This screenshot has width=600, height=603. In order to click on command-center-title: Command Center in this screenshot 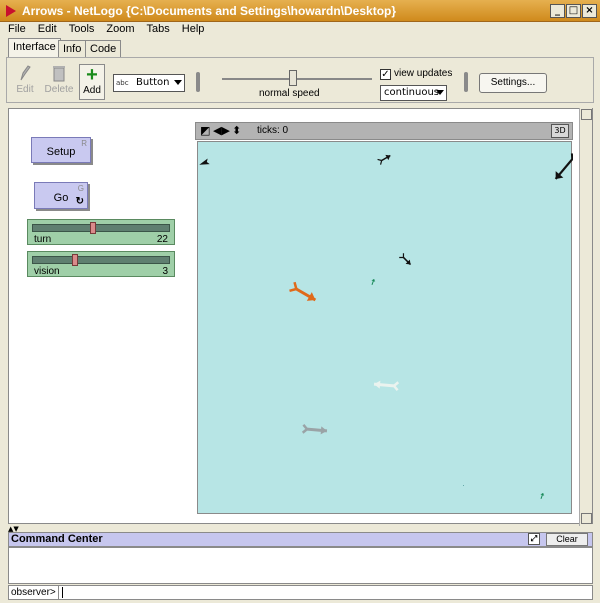, I will do `click(57, 539)`.